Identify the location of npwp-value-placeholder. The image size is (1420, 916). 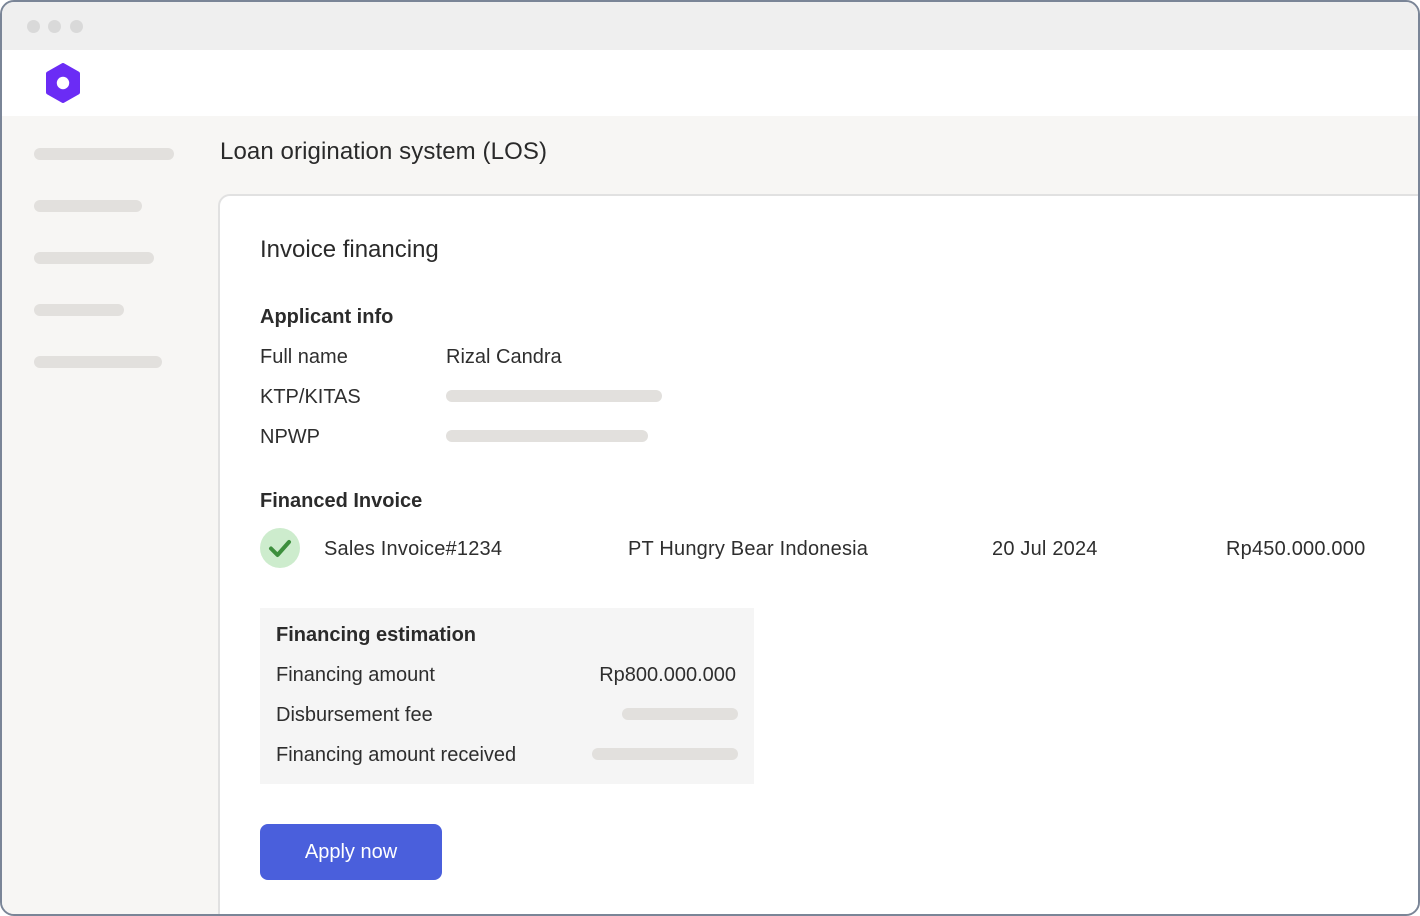
(547, 436).